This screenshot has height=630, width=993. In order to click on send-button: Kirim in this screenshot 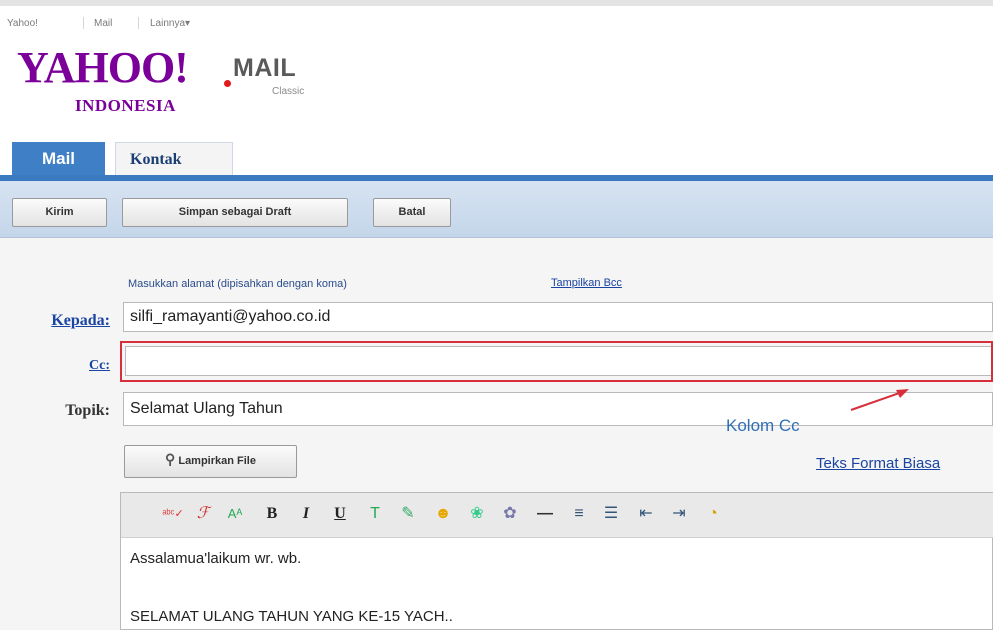, I will do `click(59, 212)`.